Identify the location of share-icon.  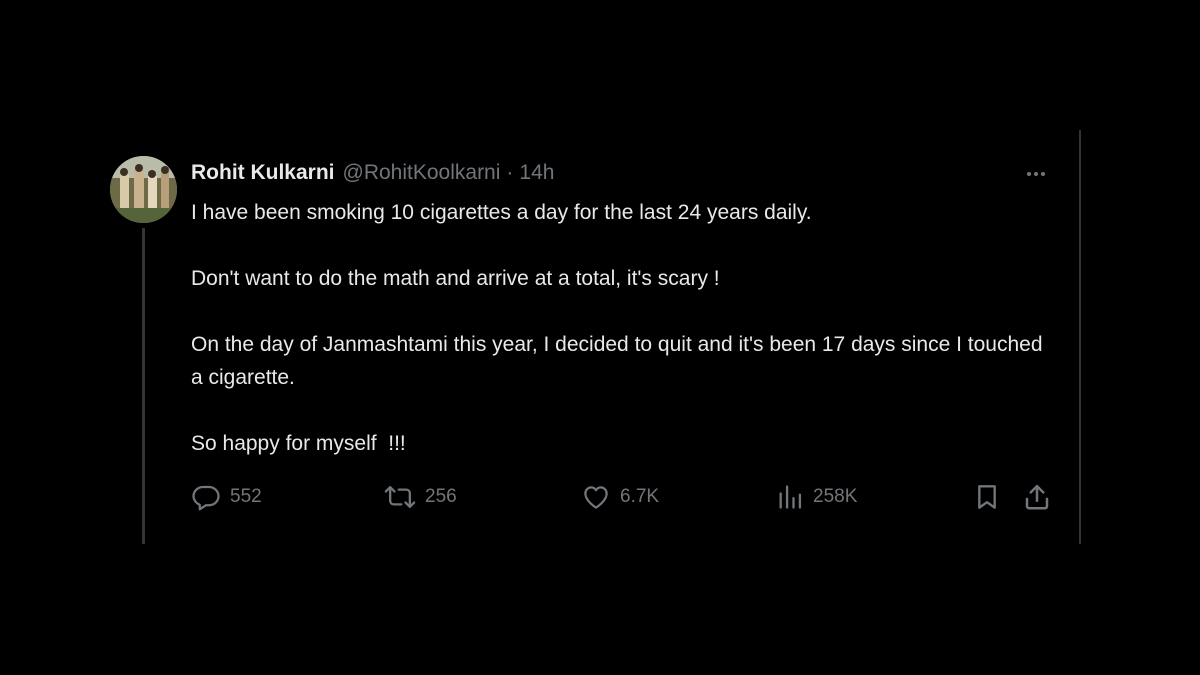
(1037, 497).